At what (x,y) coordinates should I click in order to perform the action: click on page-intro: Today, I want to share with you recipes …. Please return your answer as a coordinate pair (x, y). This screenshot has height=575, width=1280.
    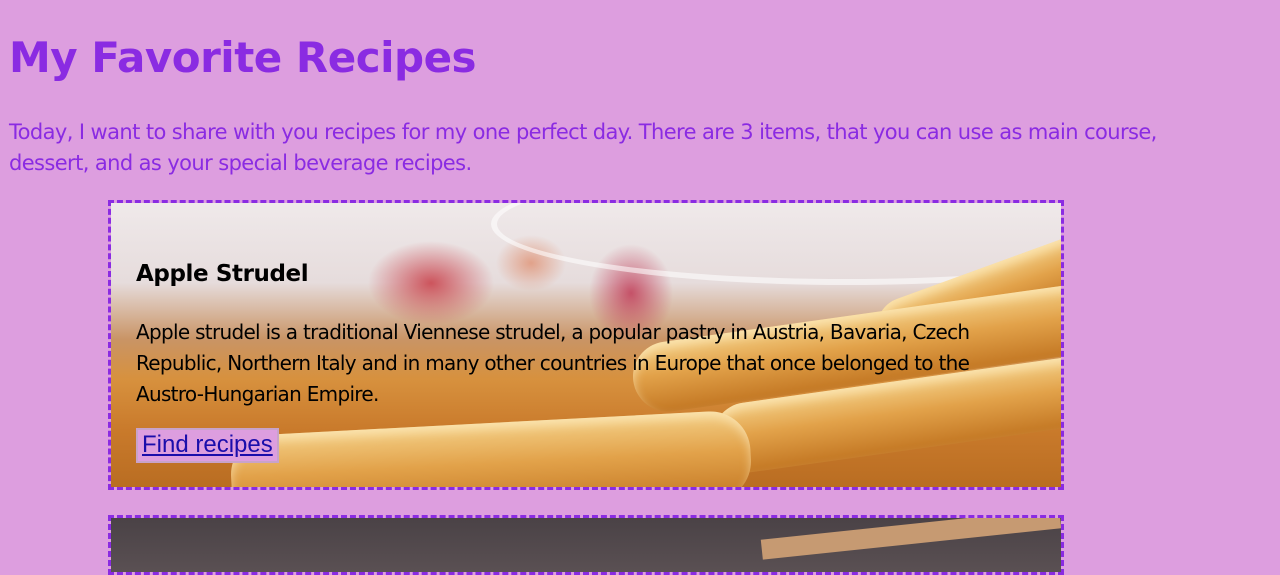
    Looking at the image, I should click on (583, 147).